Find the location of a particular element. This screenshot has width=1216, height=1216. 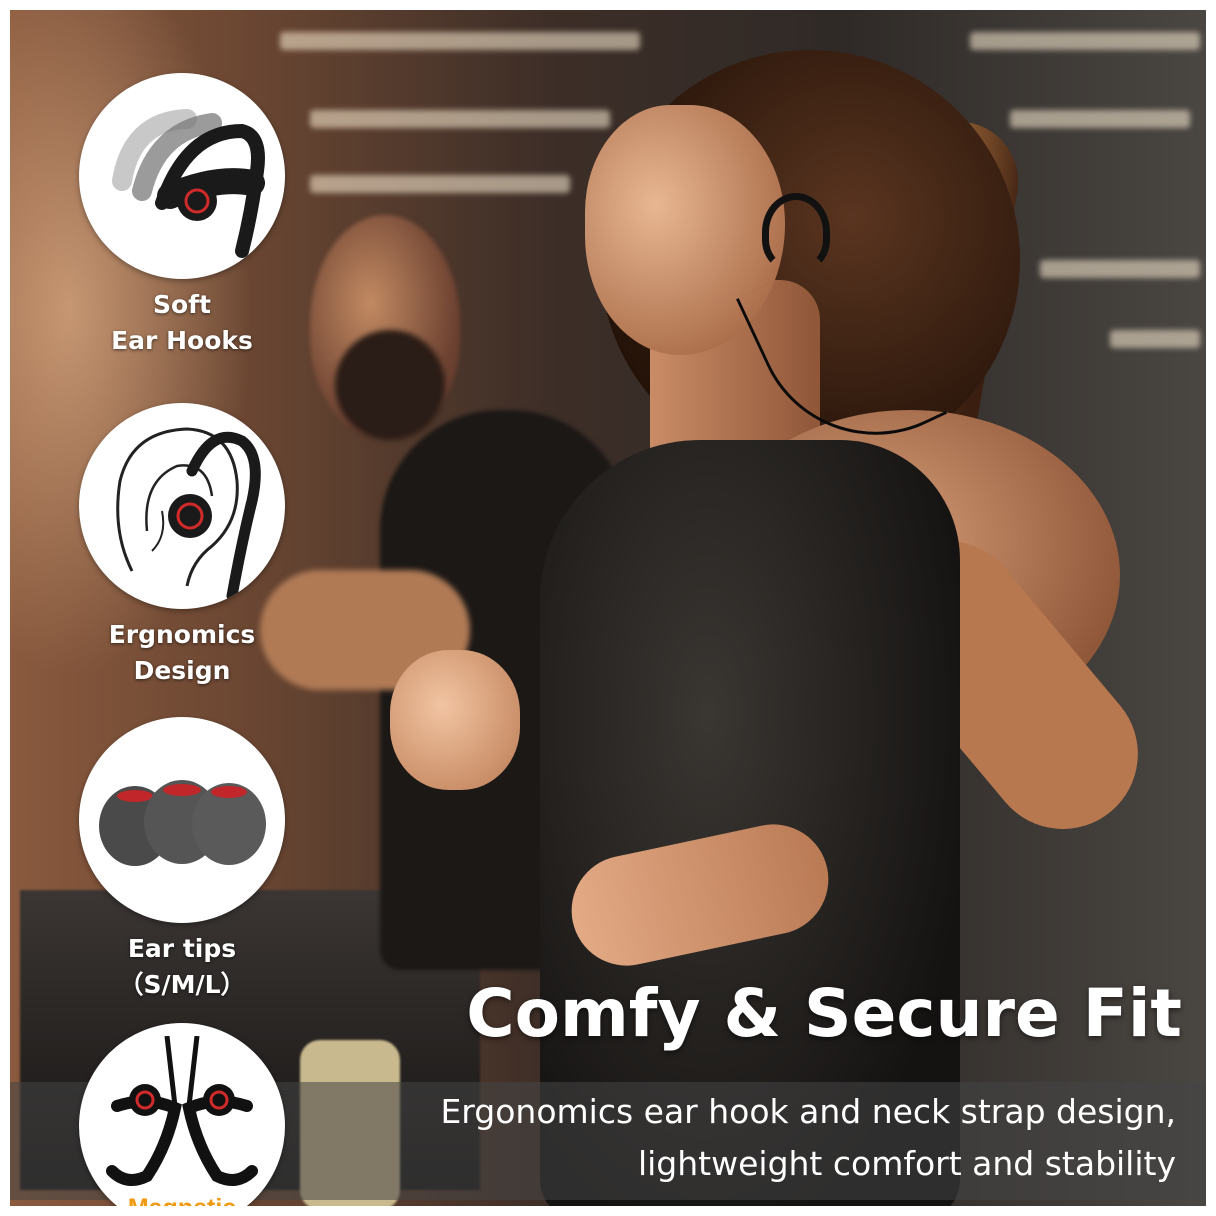

feature-label: Soft Ear Hooks is located at coordinates (182, 322).